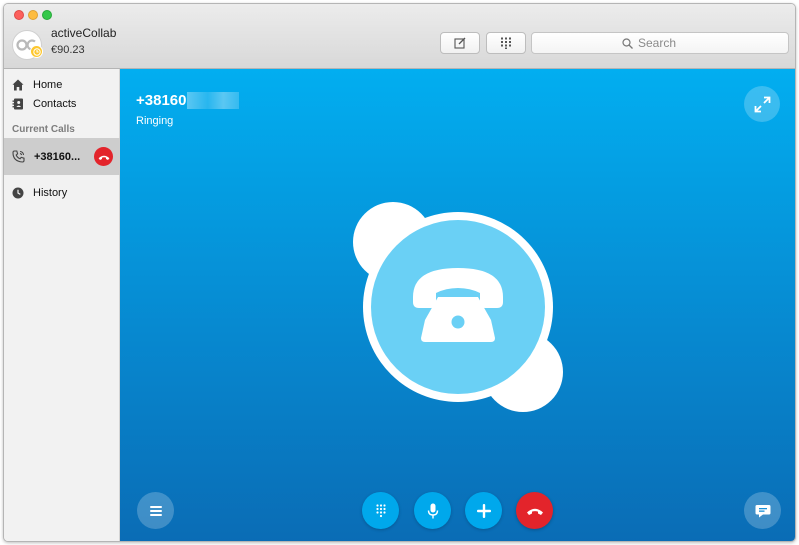 The image size is (799, 545). I want to click on clock-icon, so click(18, 193).